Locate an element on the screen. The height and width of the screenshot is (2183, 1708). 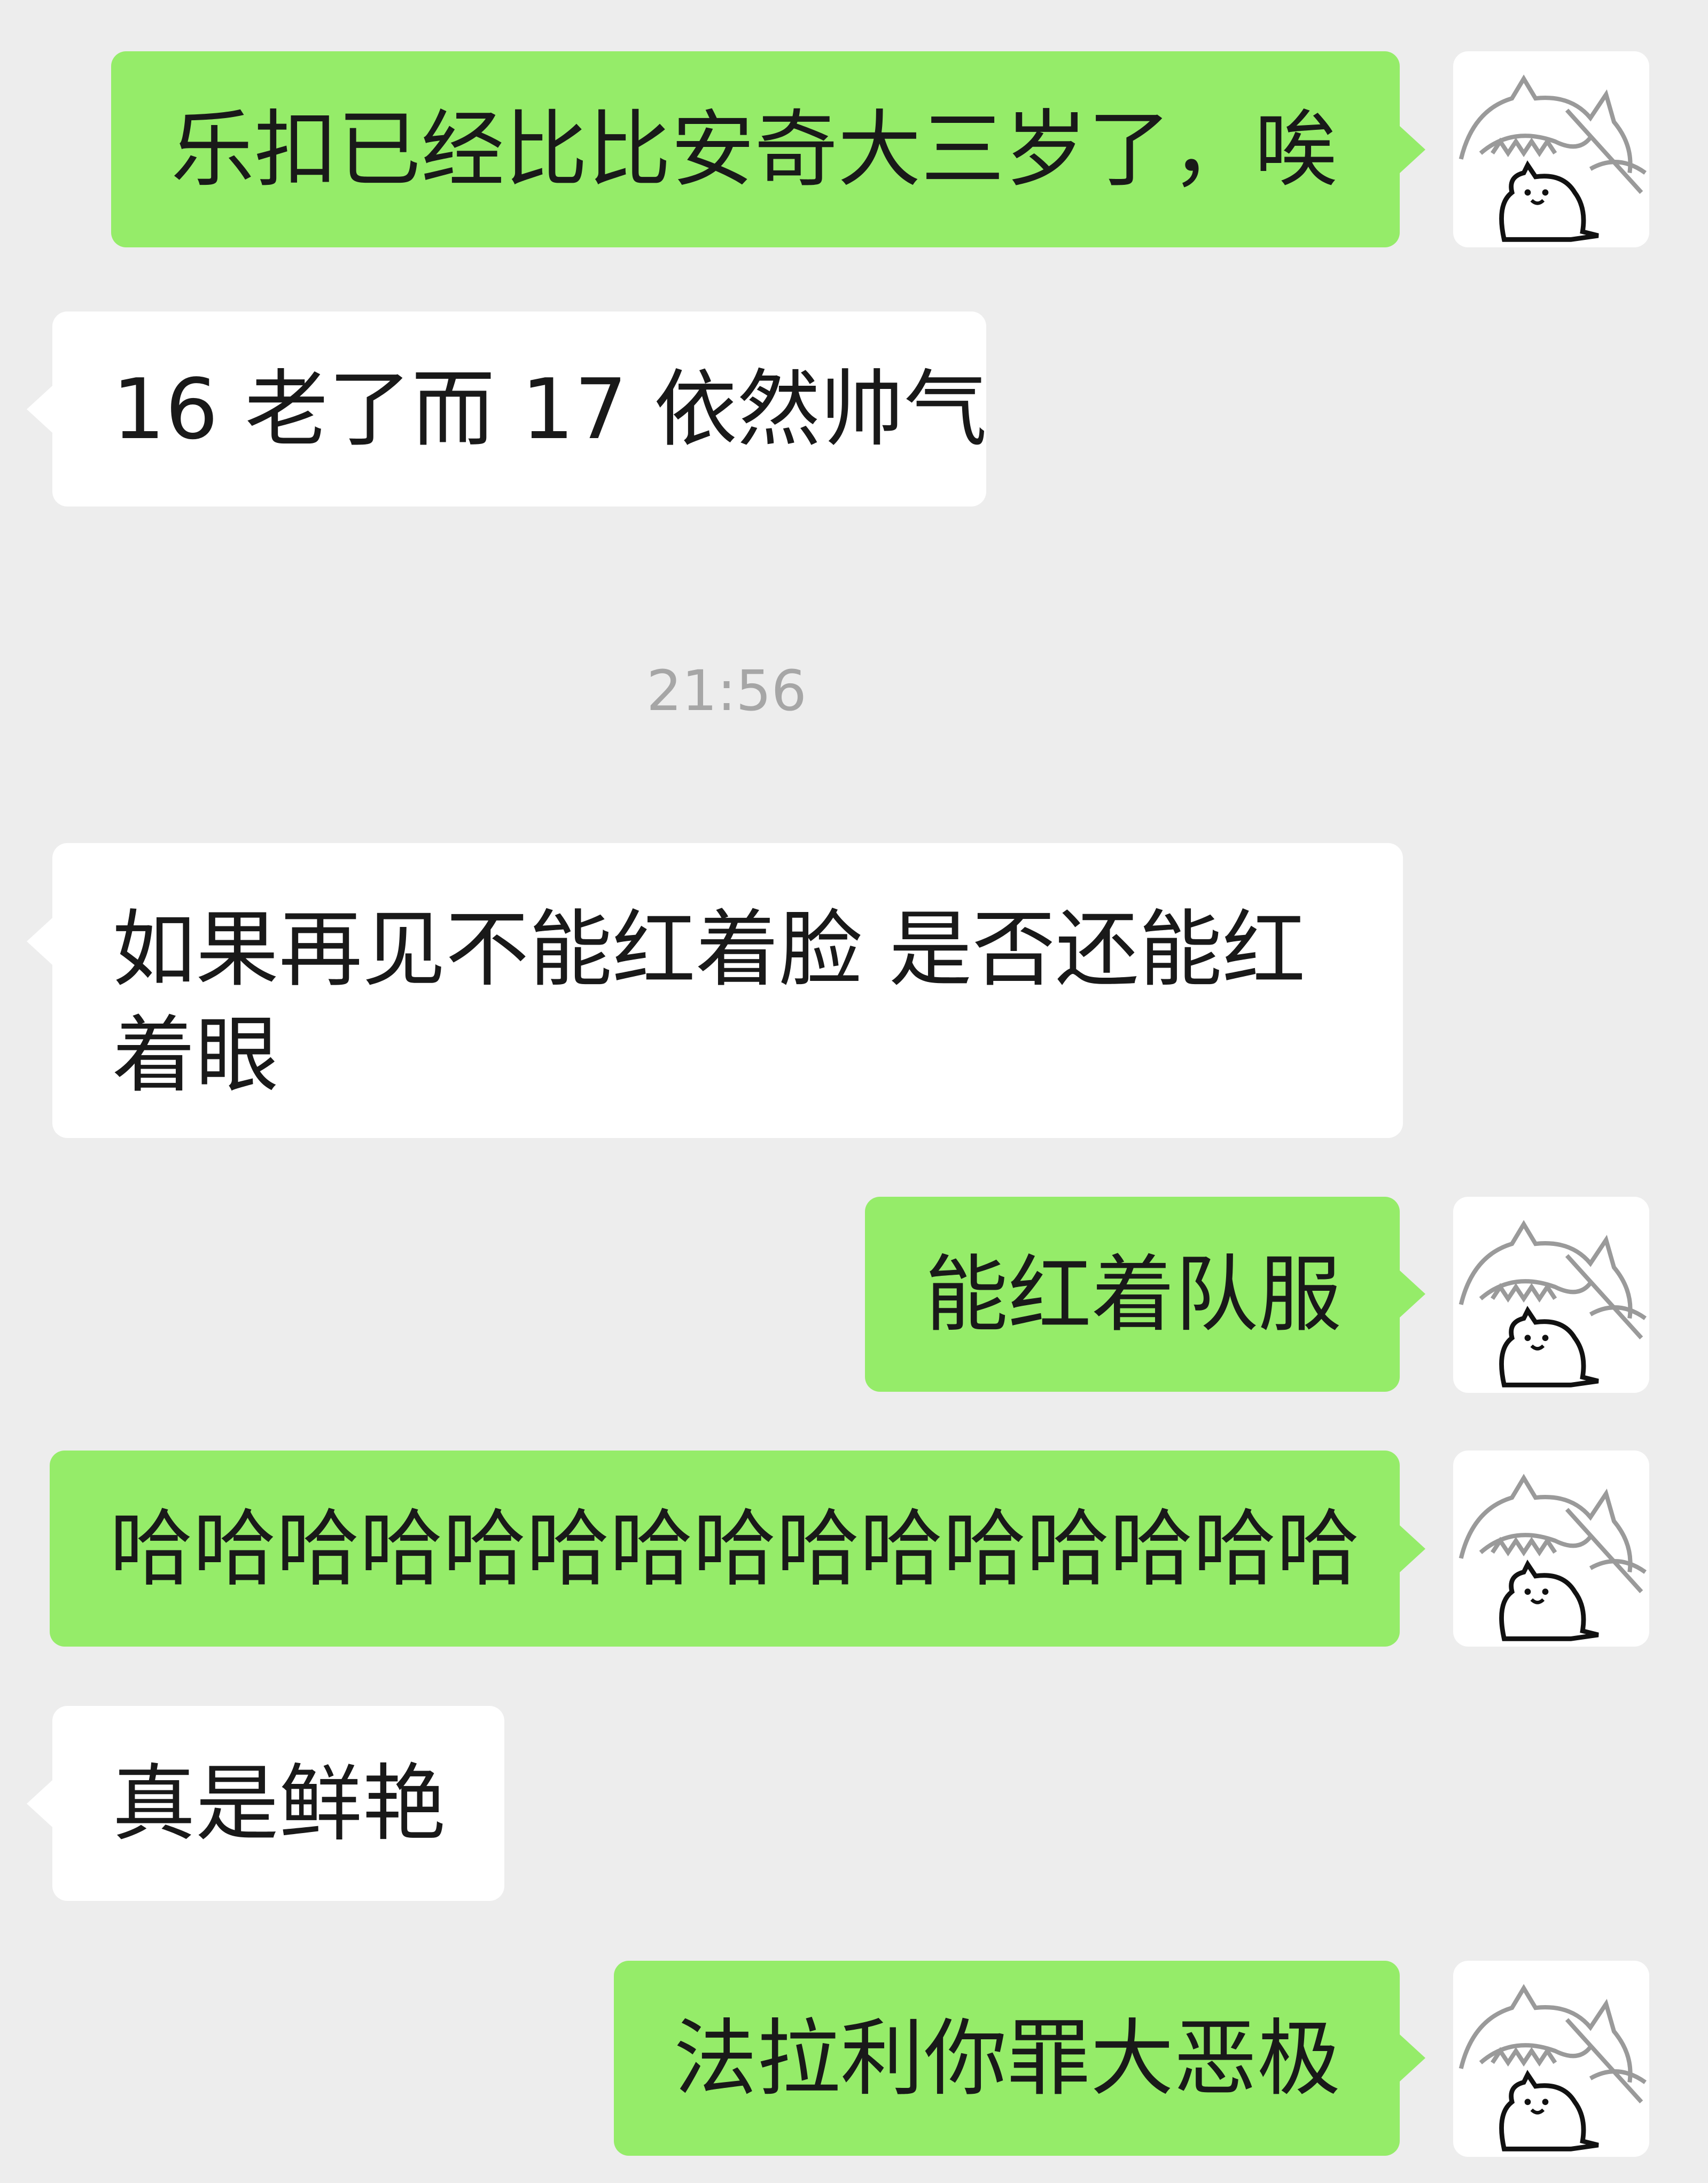
message-text: 法拉利你罪大恶极 is located at coordinates (1007, 2058).